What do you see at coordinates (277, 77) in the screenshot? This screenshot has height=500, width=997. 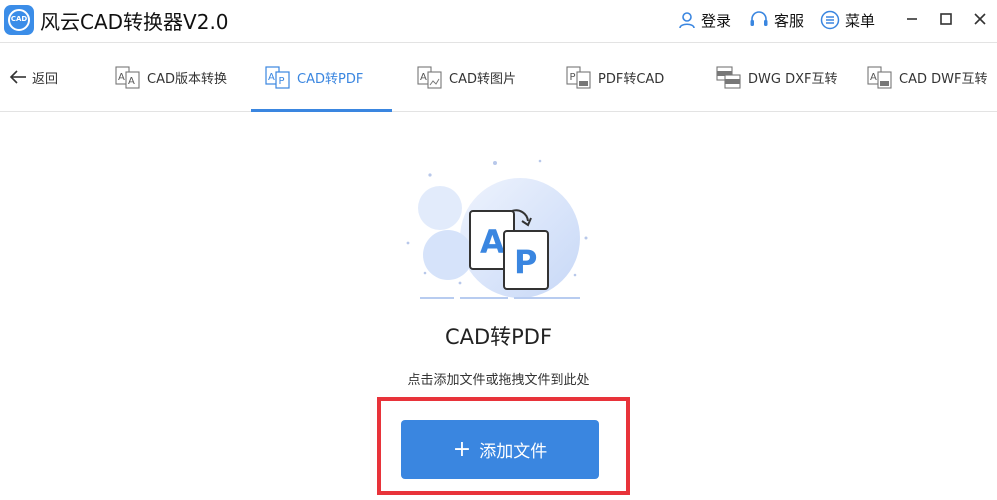 I see `cad-to-pdf-icon: A P` at bounding box center [277, 77].